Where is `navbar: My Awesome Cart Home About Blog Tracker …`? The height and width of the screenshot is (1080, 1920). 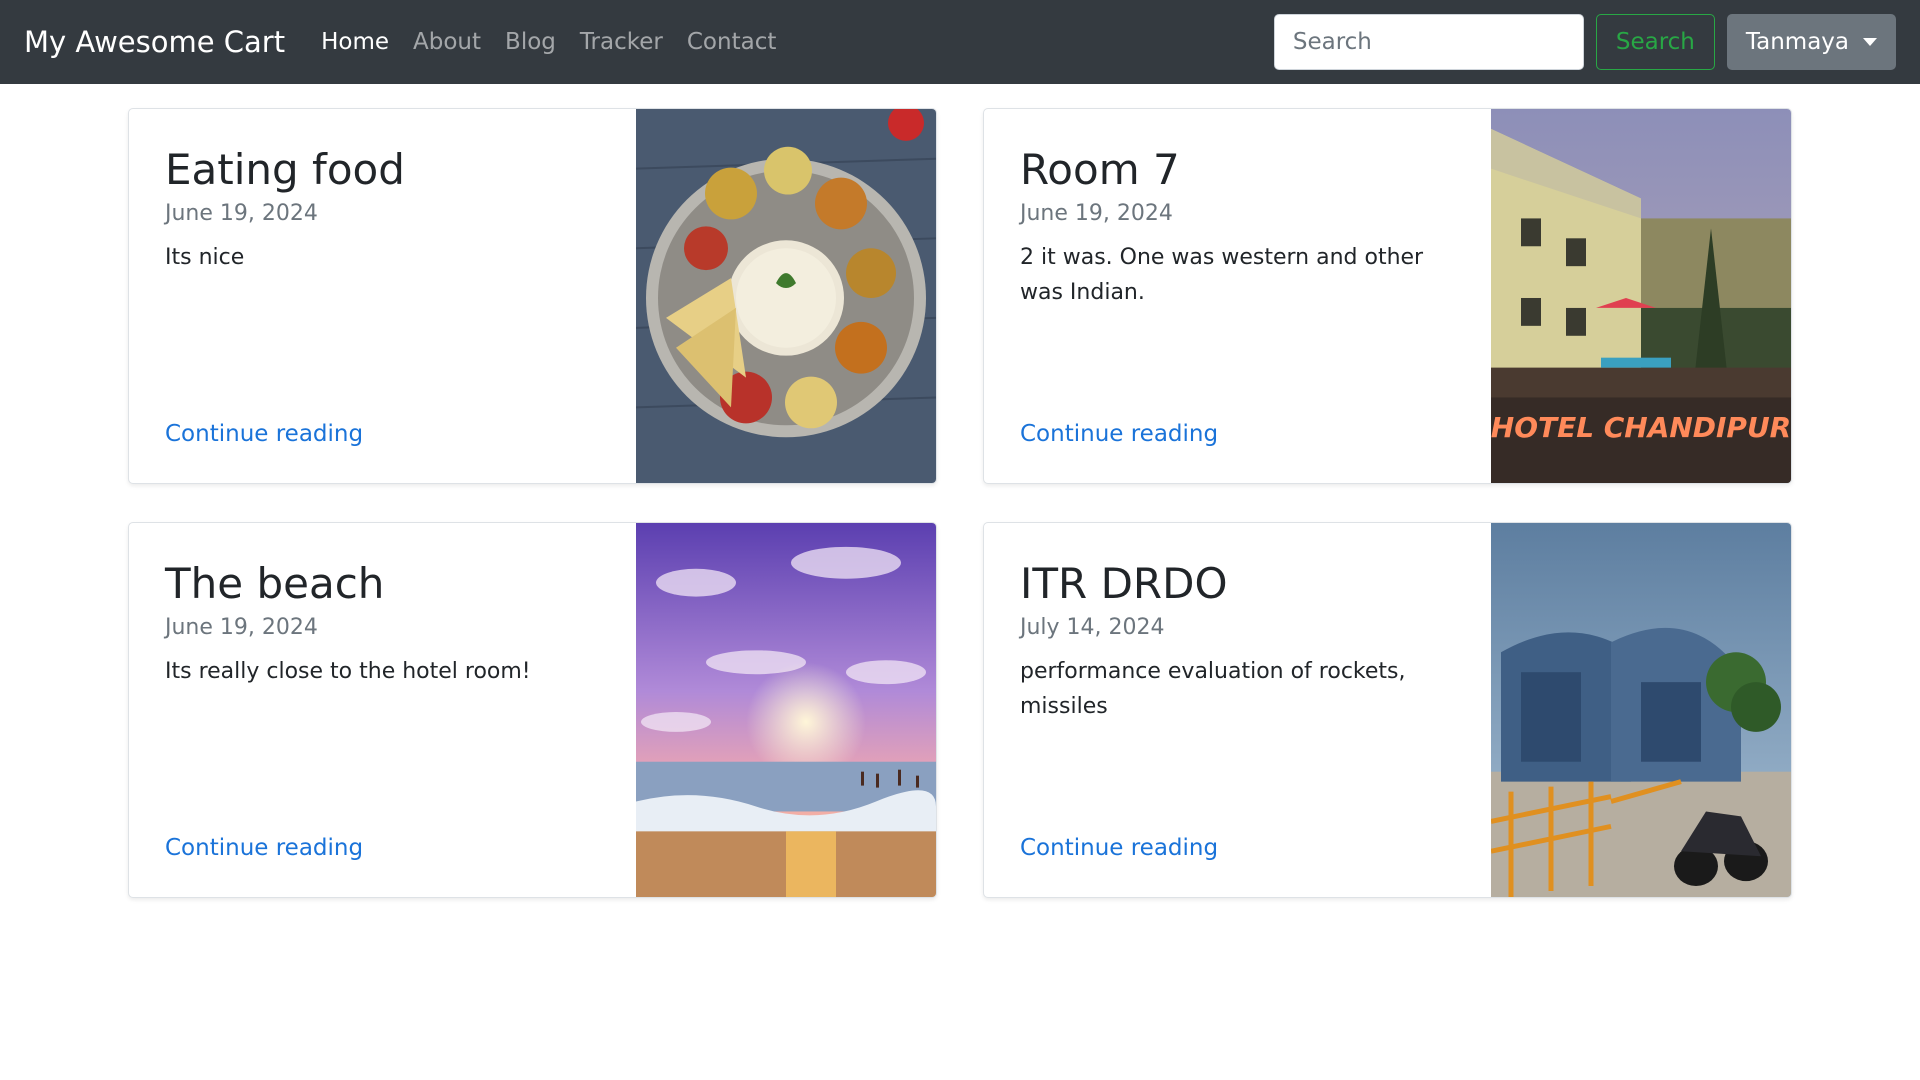 navbar: My Awesome Cart Home About Blog Tracker … is located at coordinates (960, 42).